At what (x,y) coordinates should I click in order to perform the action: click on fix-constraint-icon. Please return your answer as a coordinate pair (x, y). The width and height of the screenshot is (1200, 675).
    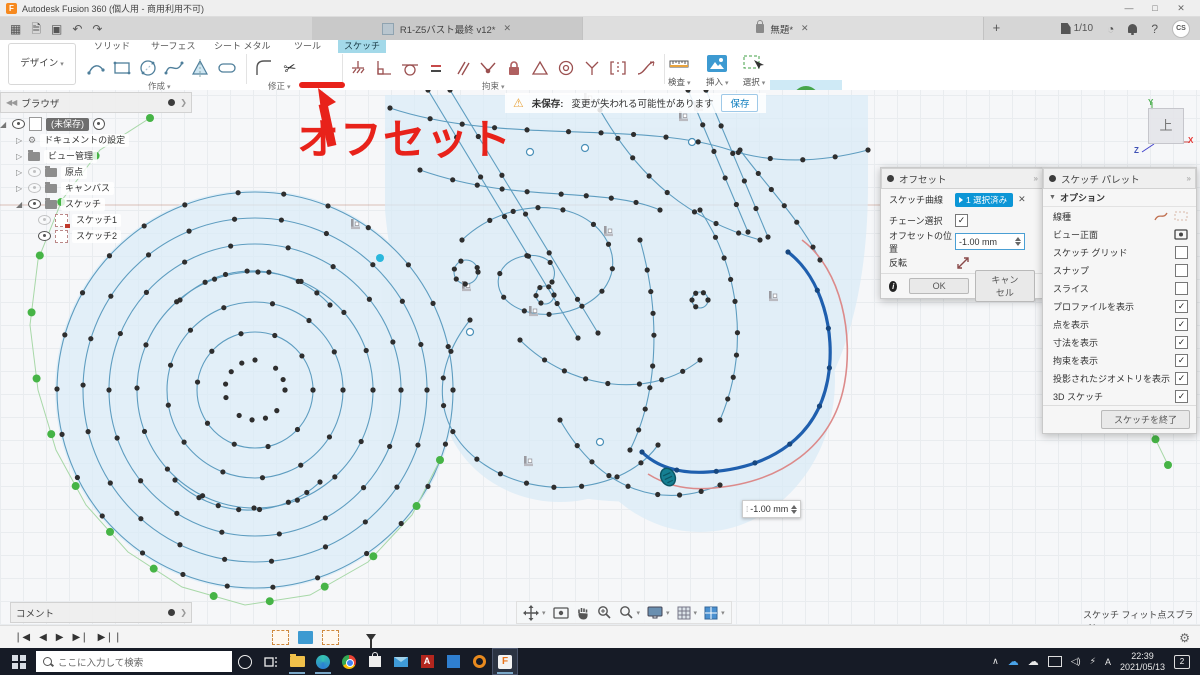
    Looking at the image, I should click on (358, 68).